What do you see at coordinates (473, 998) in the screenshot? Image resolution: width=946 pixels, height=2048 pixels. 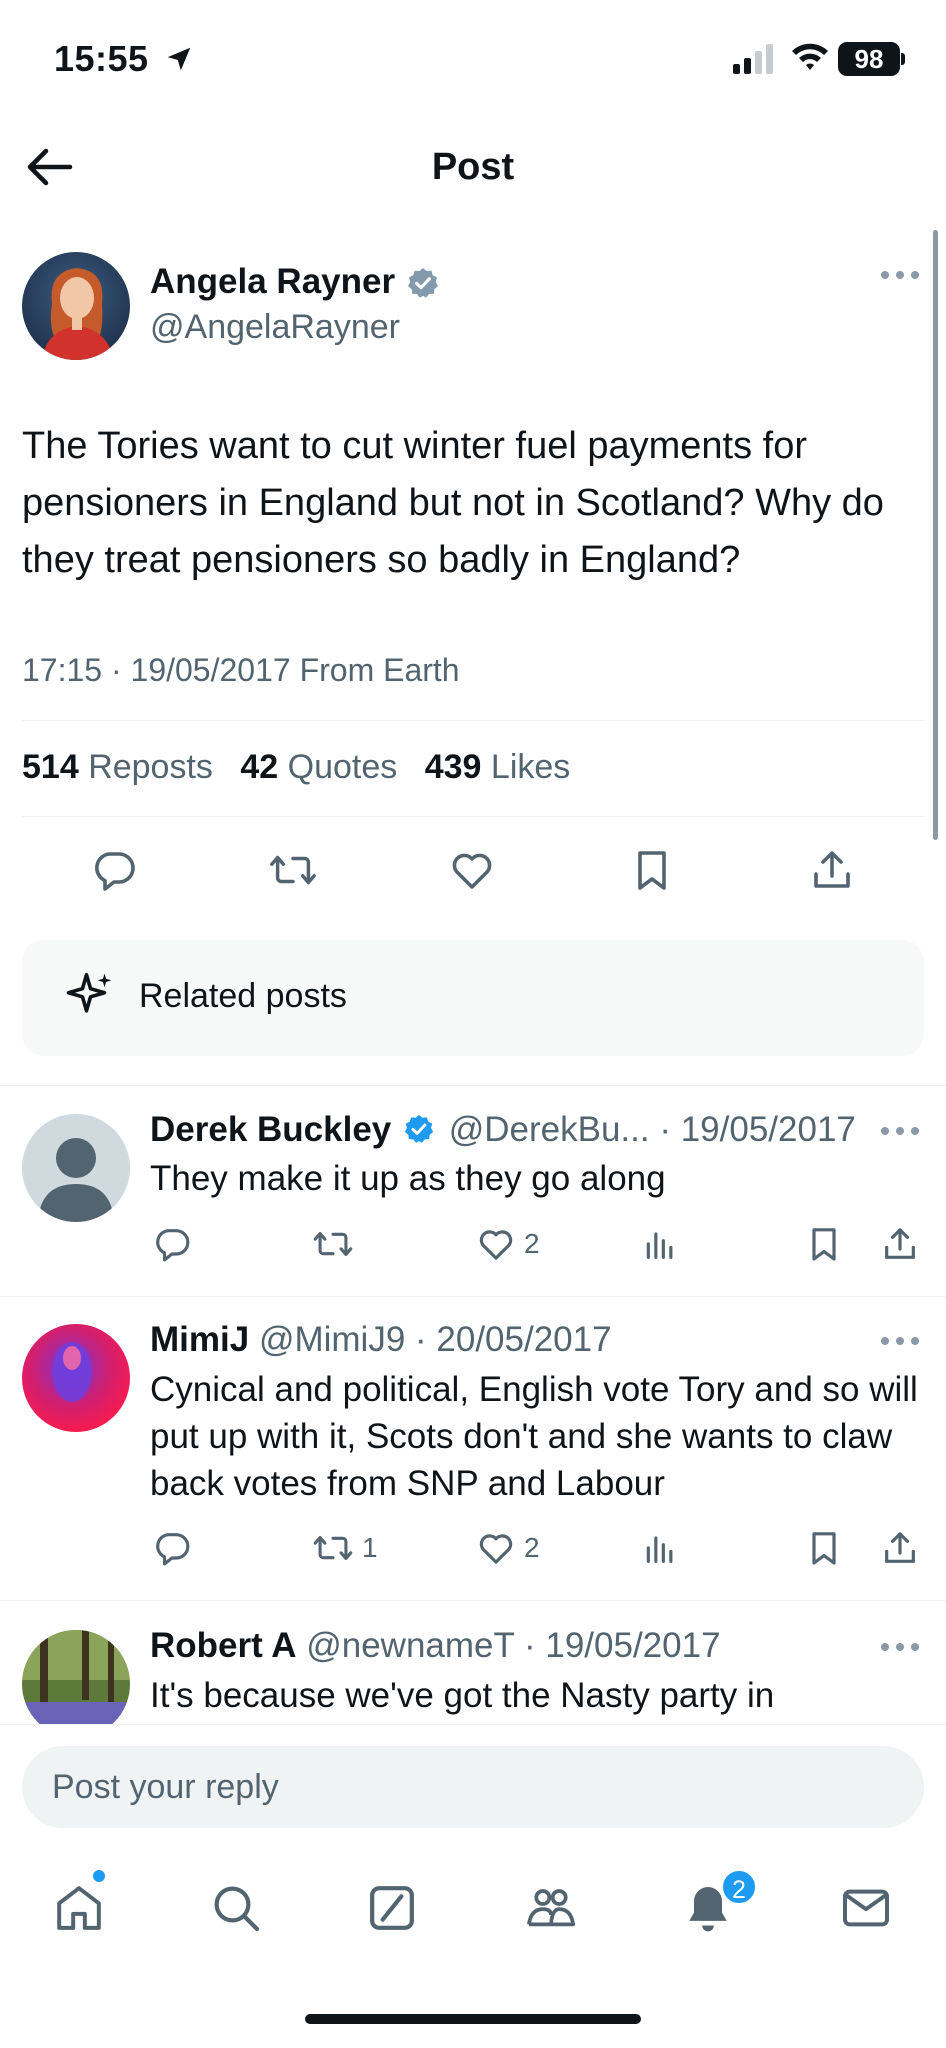 I see `related-posts-button: Related posts` at bounding box center [473, 998].